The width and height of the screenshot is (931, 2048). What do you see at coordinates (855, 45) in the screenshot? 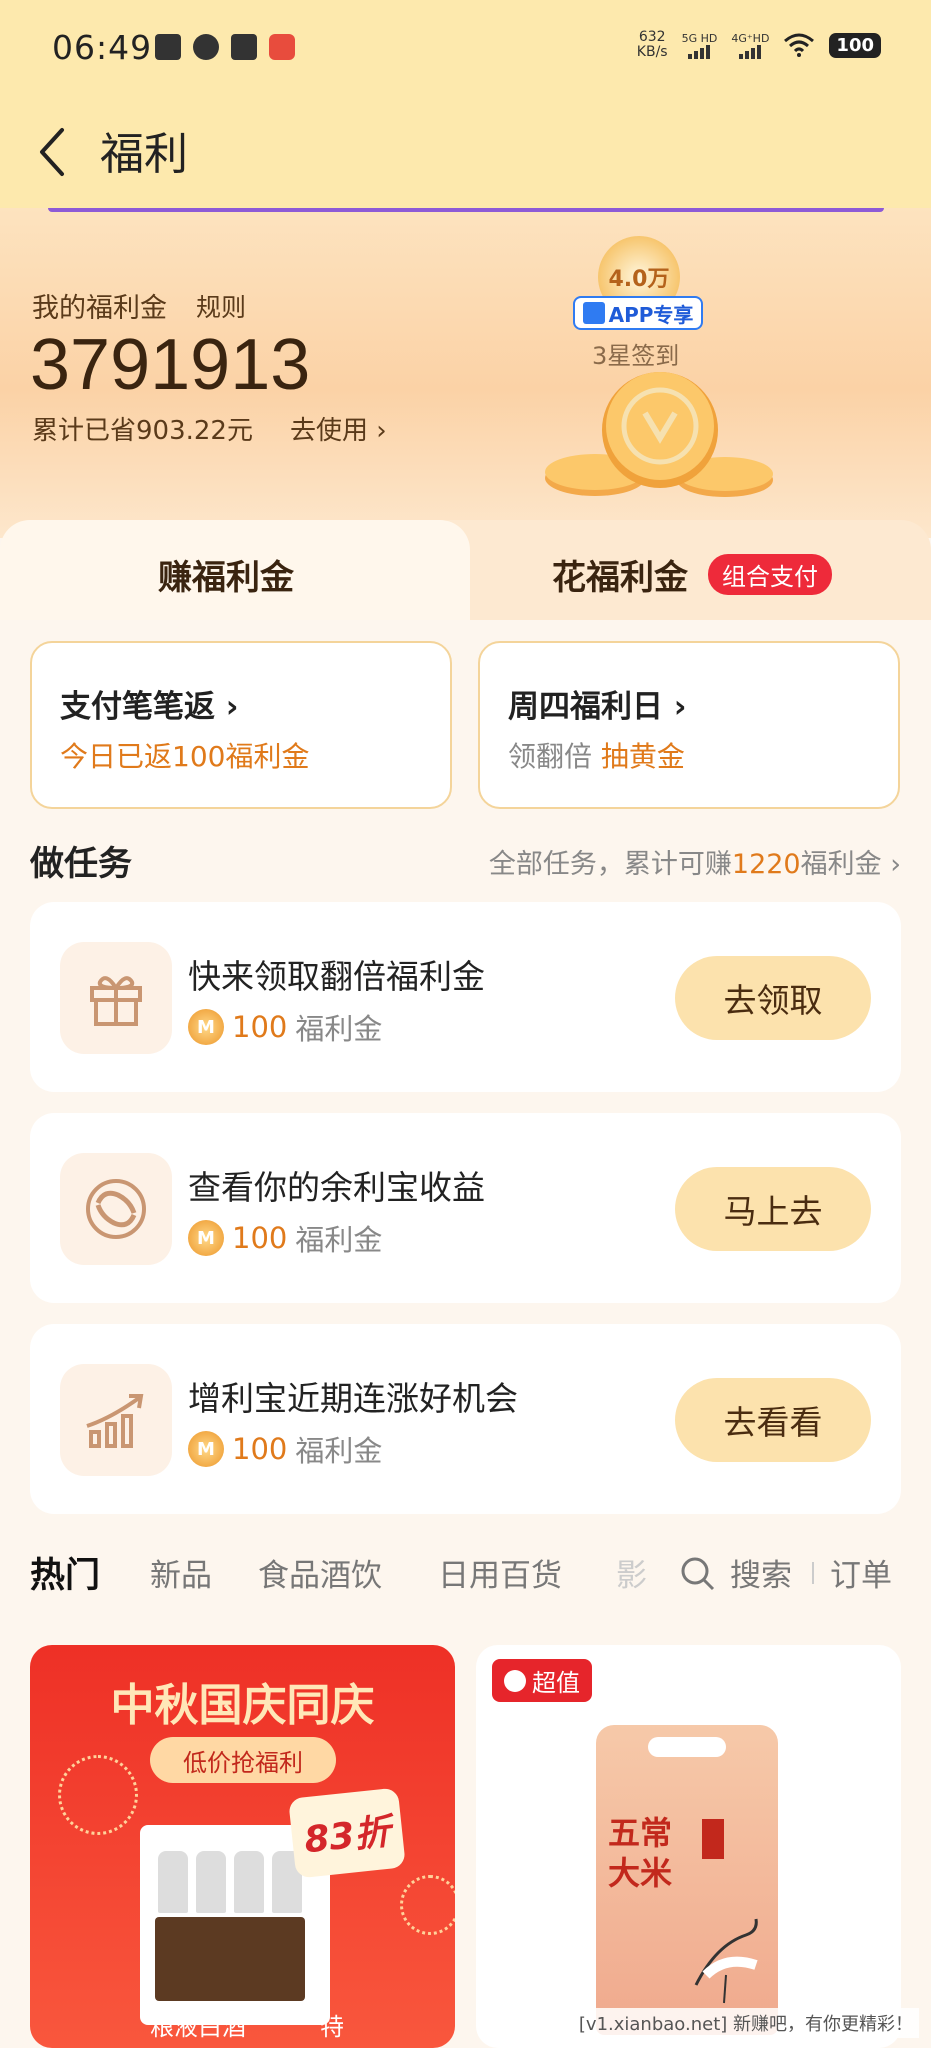
I see `battery-indicator: 100` at bounding box center [855, 45].